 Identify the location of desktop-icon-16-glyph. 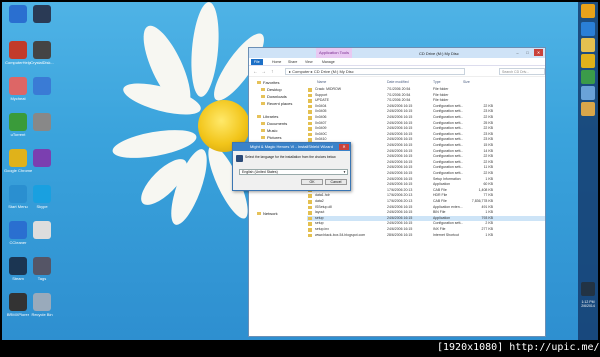
(42, 266).